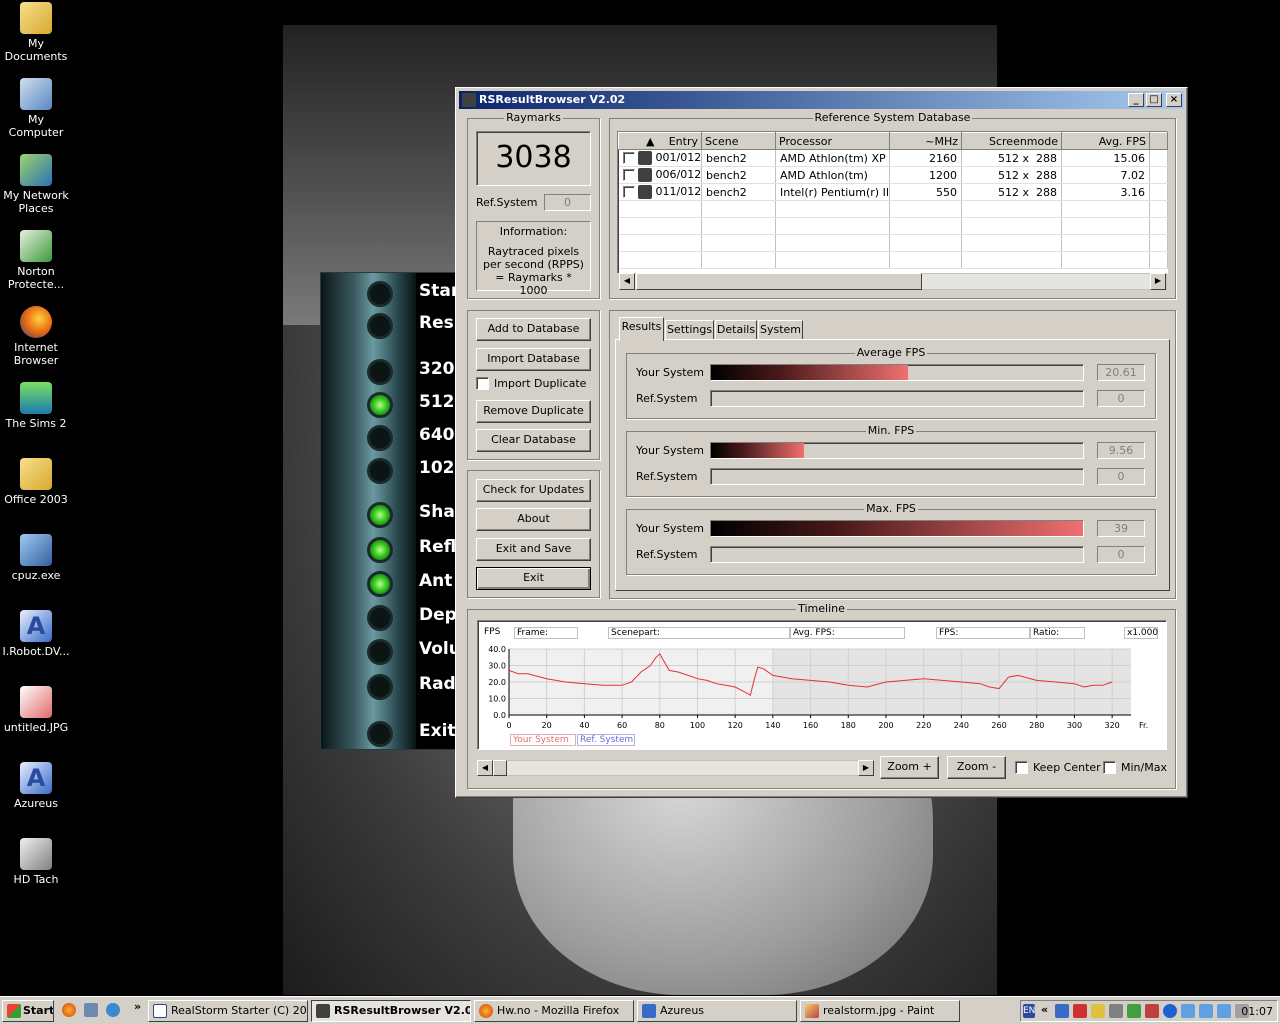 Image resolution: width=1280 pixels, height=1024 pixels. What do you see at coordinates (1158, 281) in the screenshot?
I see `scroll-right-icon: ▶` at bounding box center [1158, 281].